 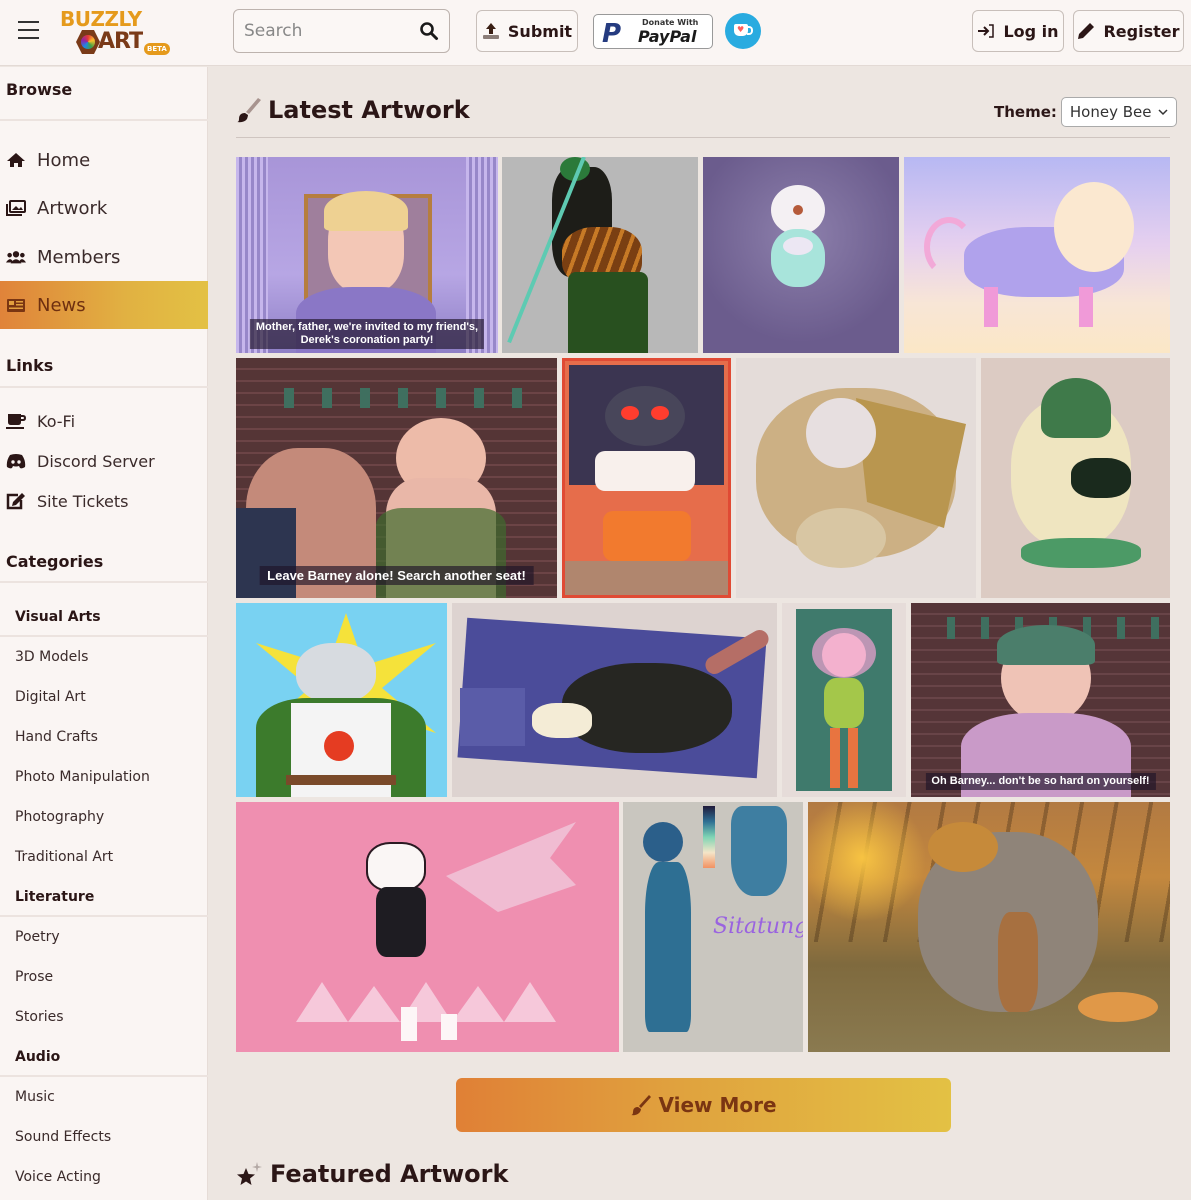 I want to click on paypal-donate-text: Donate With, so click(x=670, y=22).